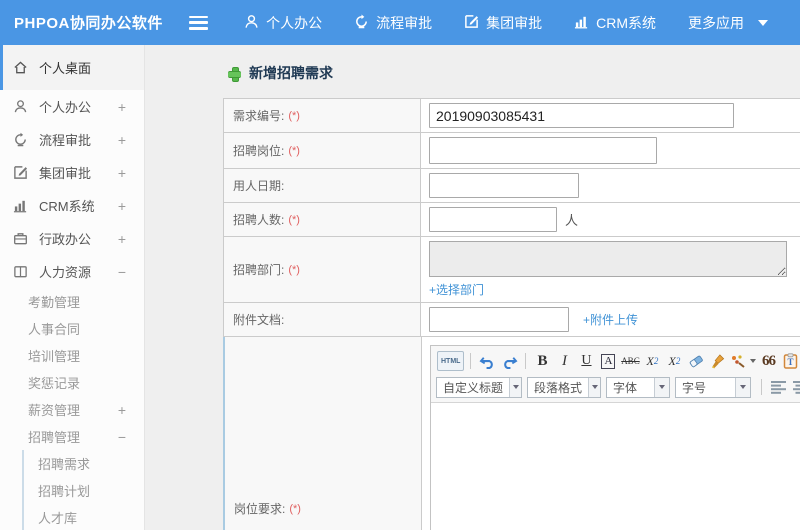 The image size is (800, 530). I want to click on blockquote-button: 66, so click(768, 361).